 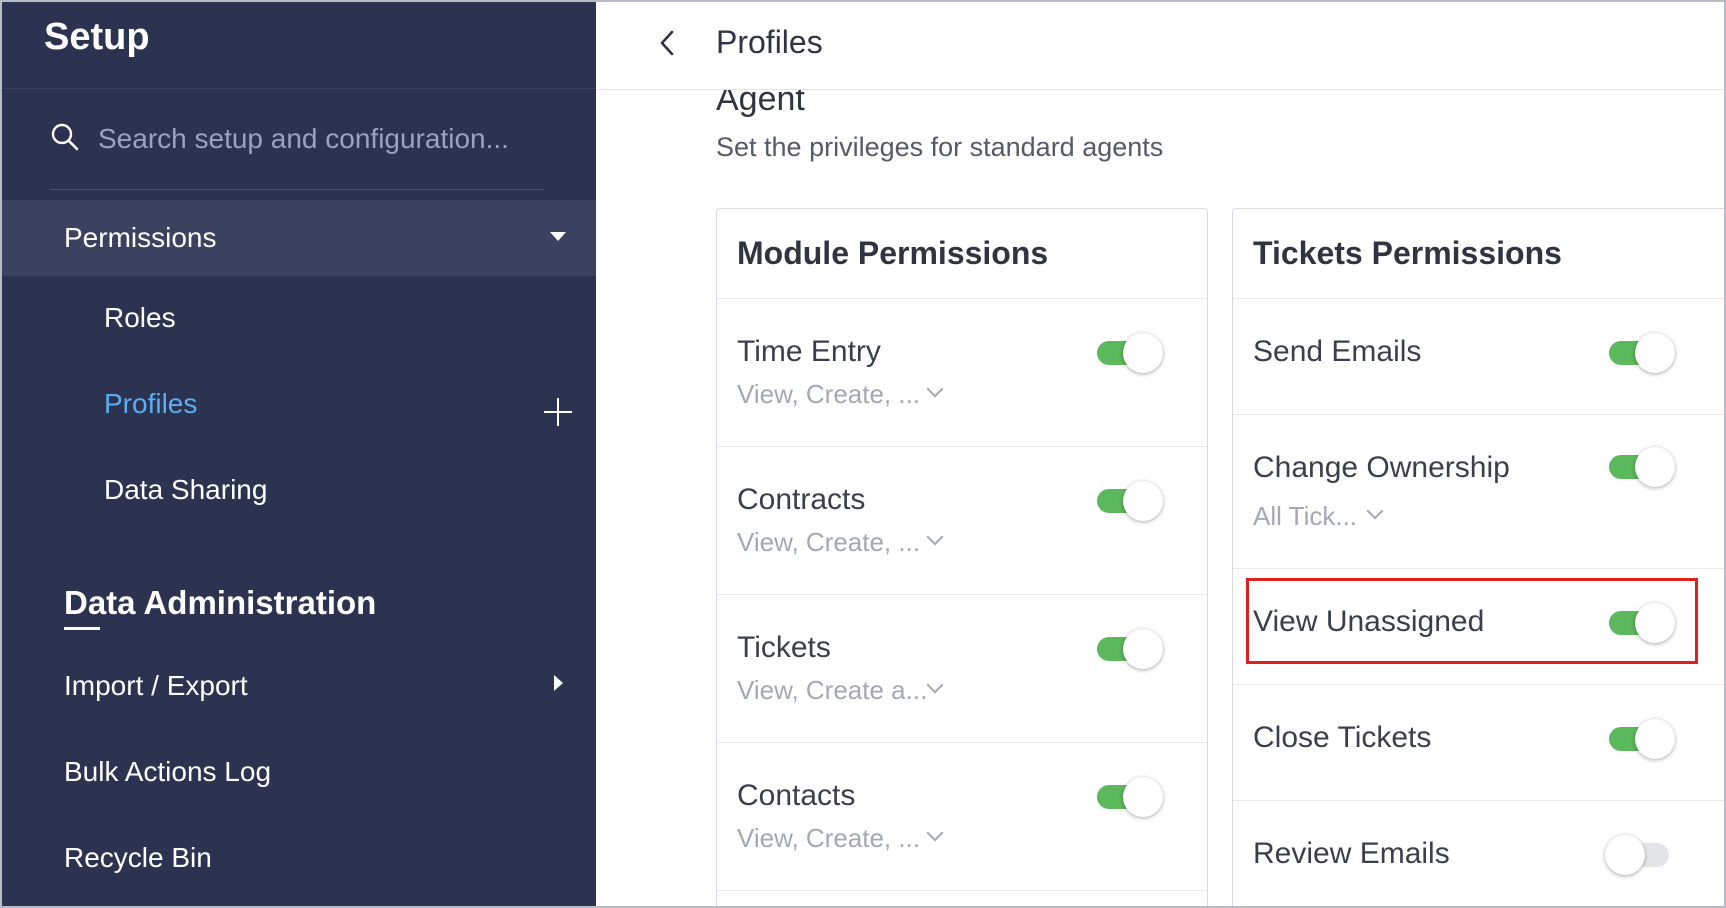 What do you see at coordinates (318, 139) in the screenshot?
I see `search-input` at bounding box center [318, 139].